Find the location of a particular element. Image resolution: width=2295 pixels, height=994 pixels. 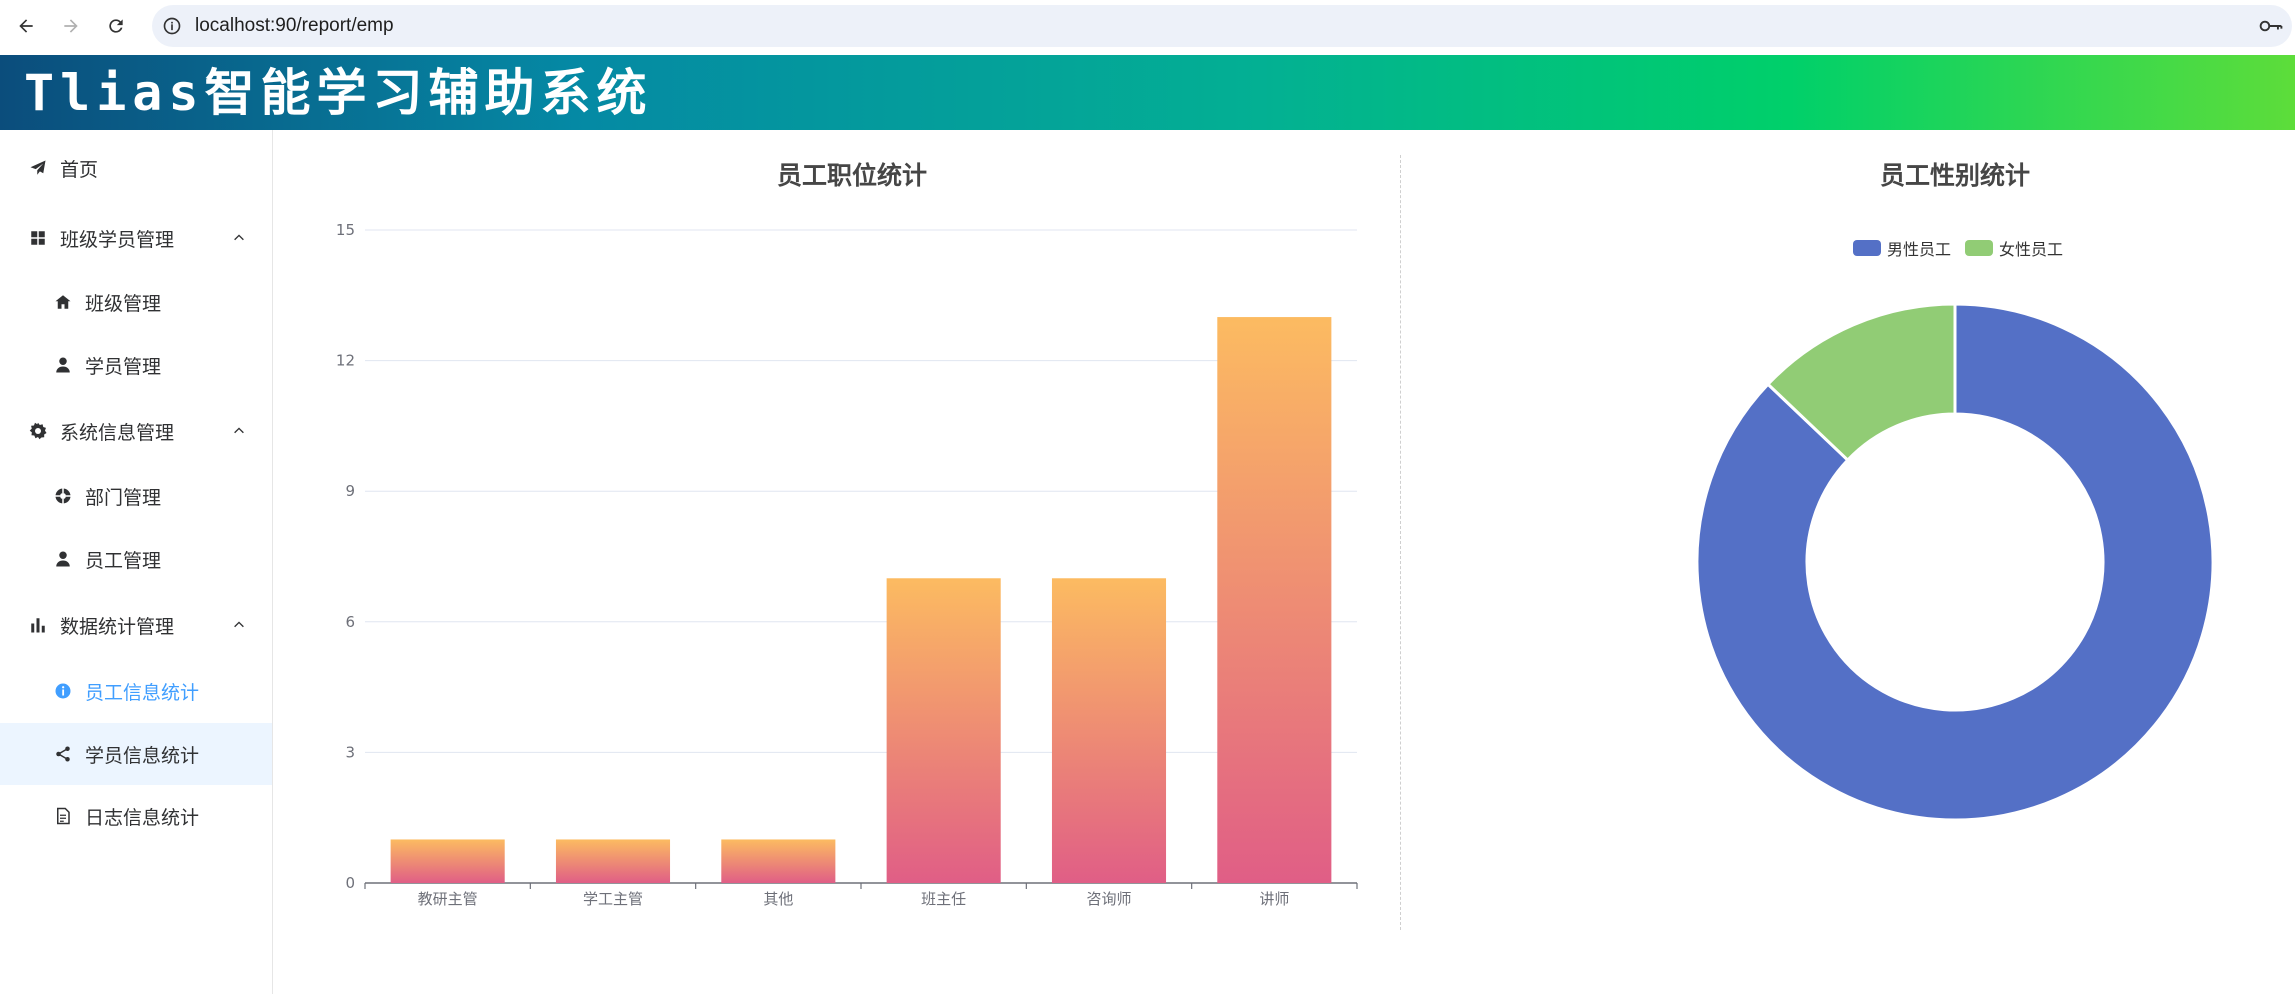

grid-icon is located at coordinates (38, 238).